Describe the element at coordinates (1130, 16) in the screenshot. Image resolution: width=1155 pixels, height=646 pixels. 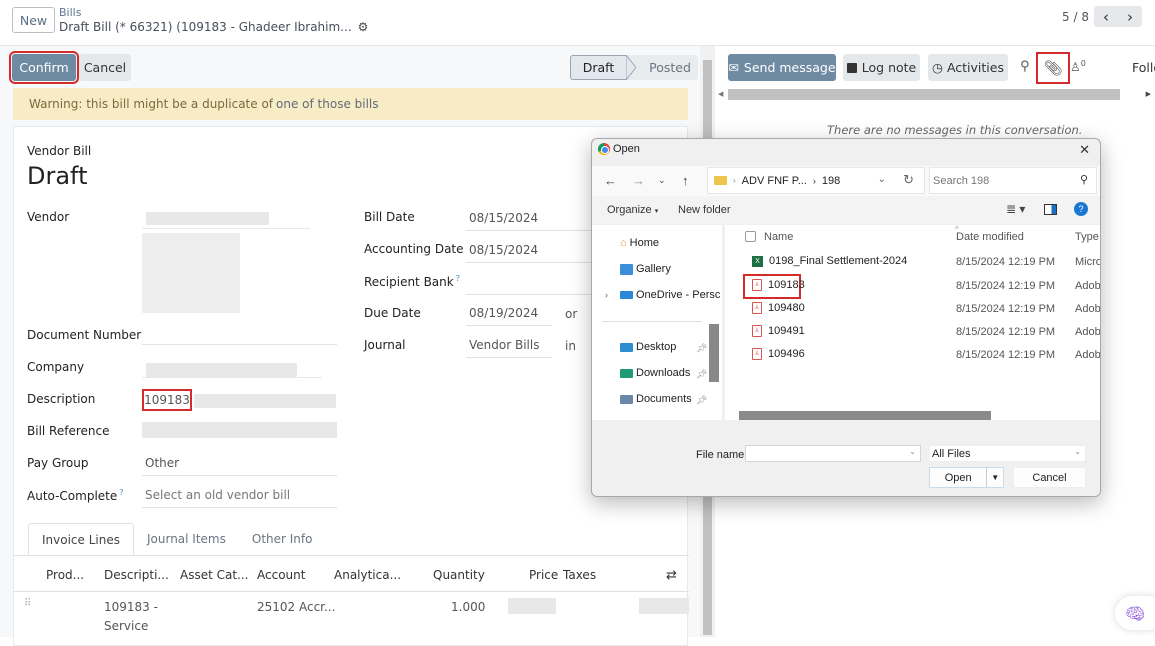
I see `chevron-right-icon: ›` at that location.